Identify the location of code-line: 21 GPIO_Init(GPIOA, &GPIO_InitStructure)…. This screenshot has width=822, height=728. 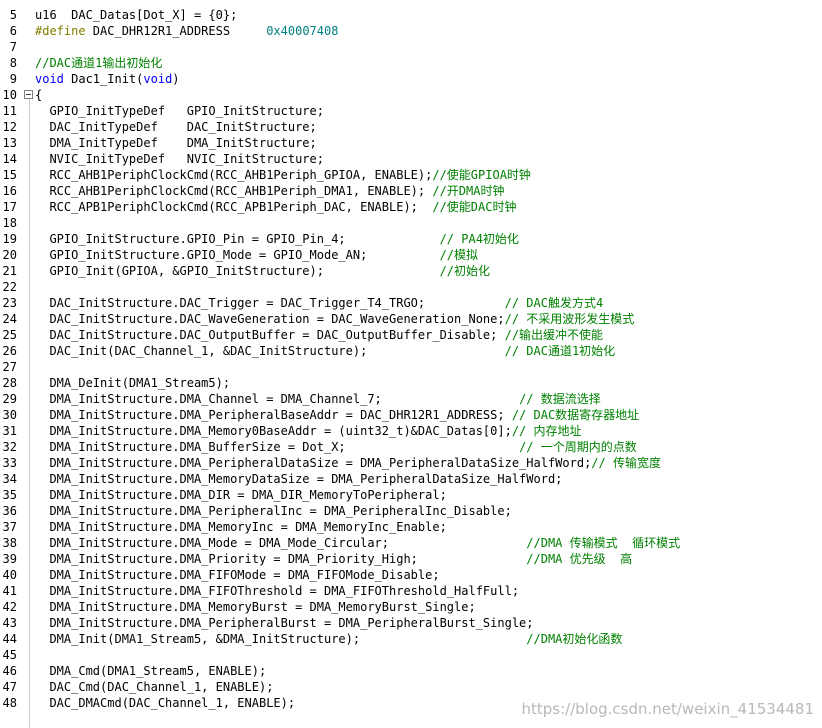
(411, 271).